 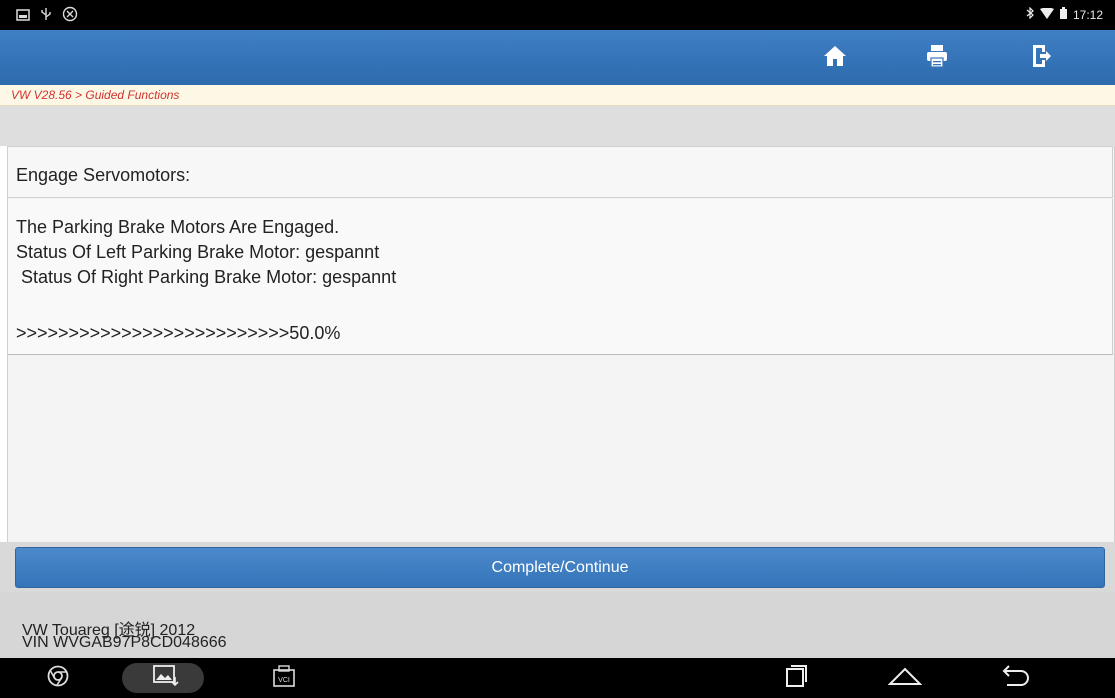 I want to click on browser-button, so click(x=58, y=678).